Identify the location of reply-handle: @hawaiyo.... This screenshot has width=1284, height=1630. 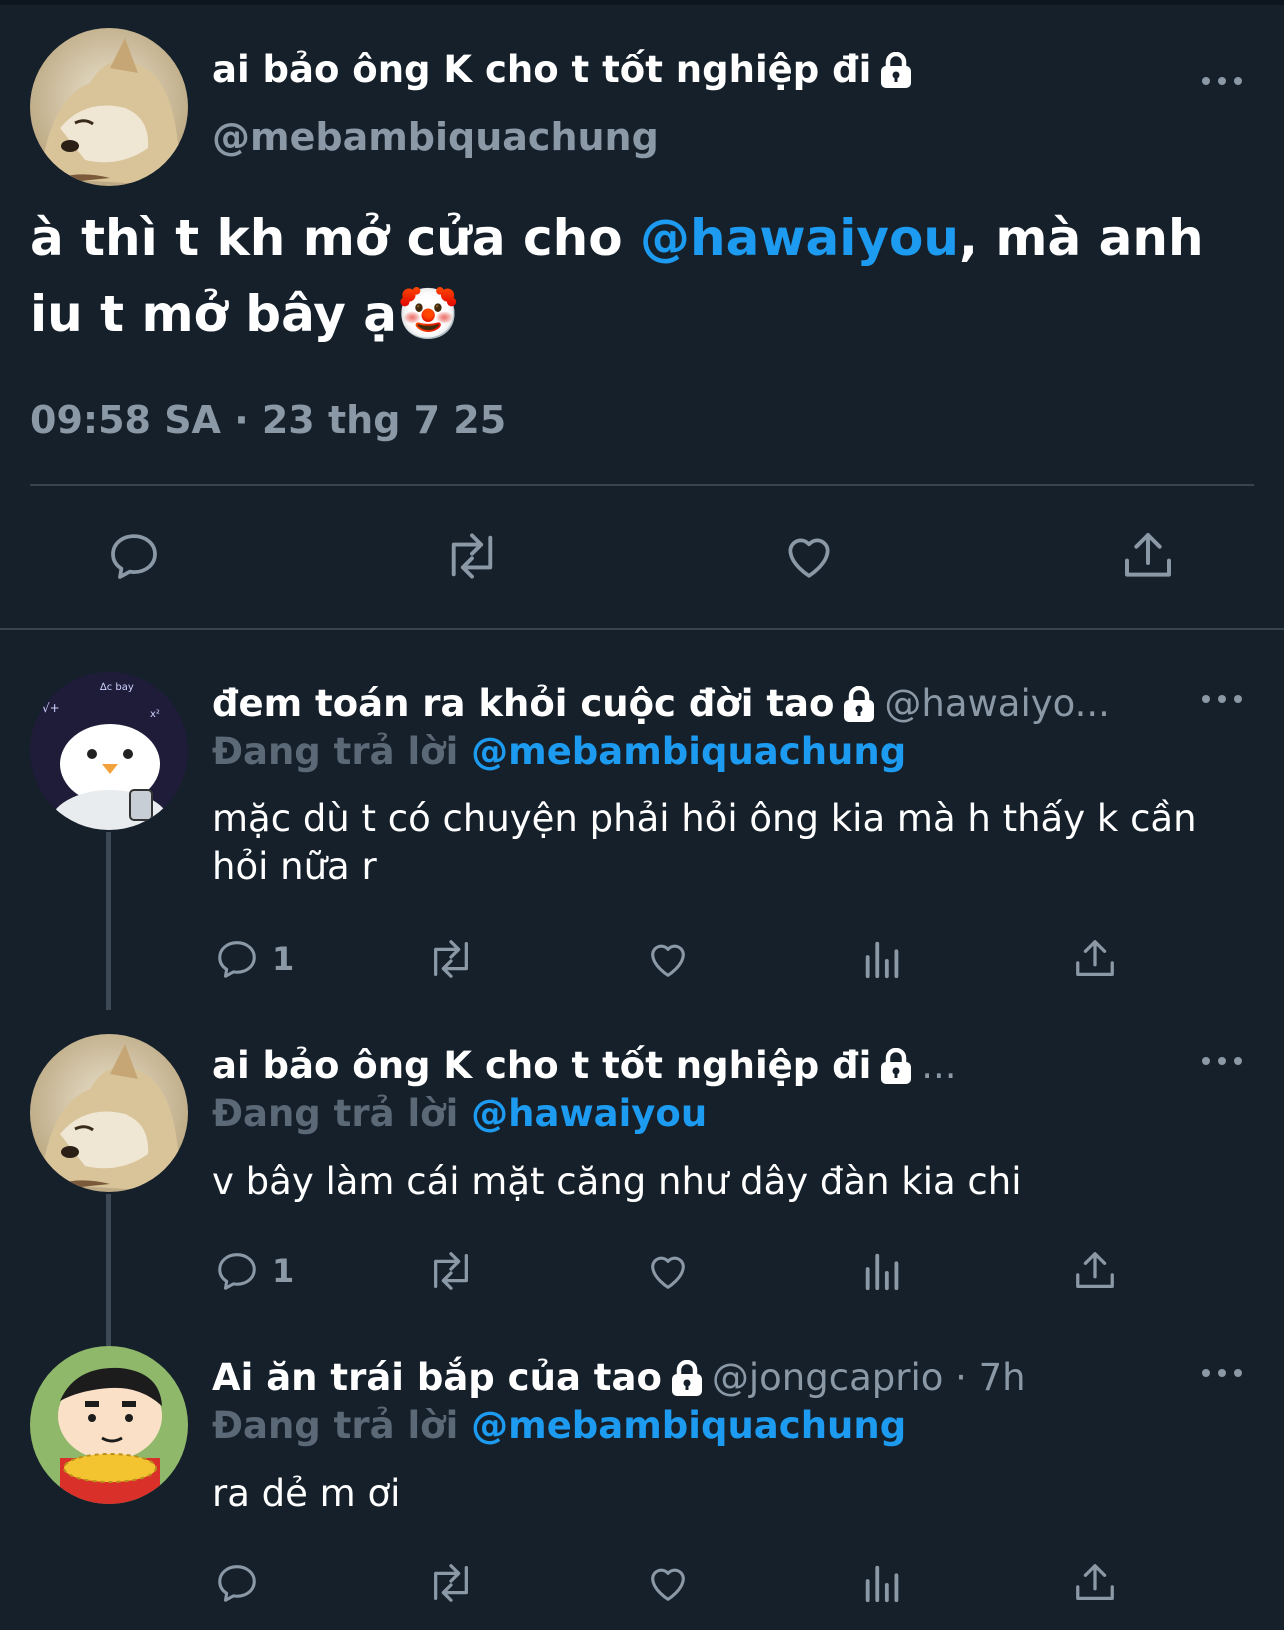
(997, 703).